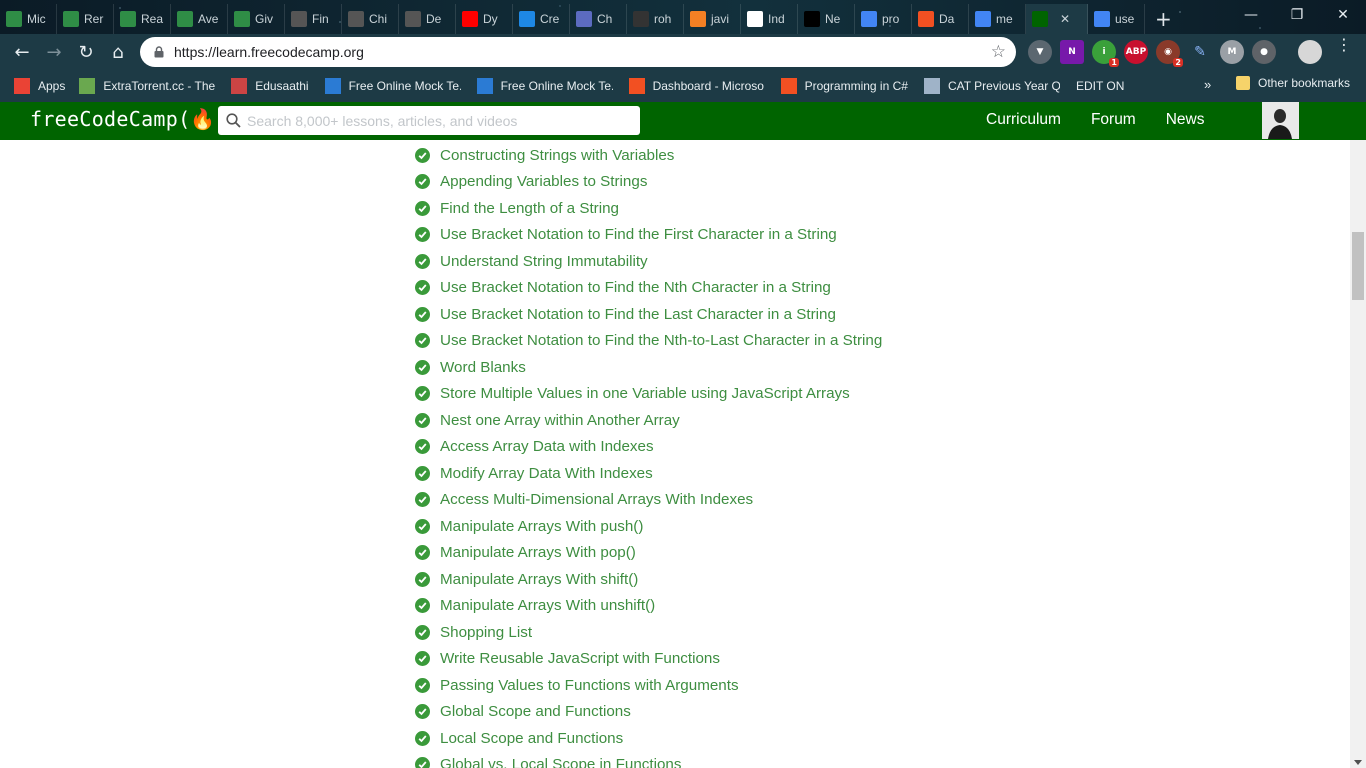  I want to click on home-icon: ⌂, so click(118, 52).